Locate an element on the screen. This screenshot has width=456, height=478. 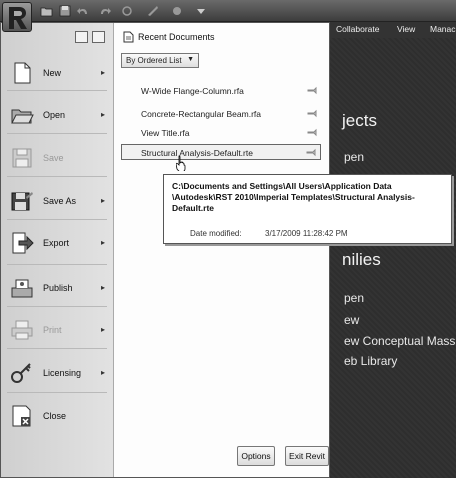
menu-item-licensing: Licensing ▸ is located at coordinates (57, 374).